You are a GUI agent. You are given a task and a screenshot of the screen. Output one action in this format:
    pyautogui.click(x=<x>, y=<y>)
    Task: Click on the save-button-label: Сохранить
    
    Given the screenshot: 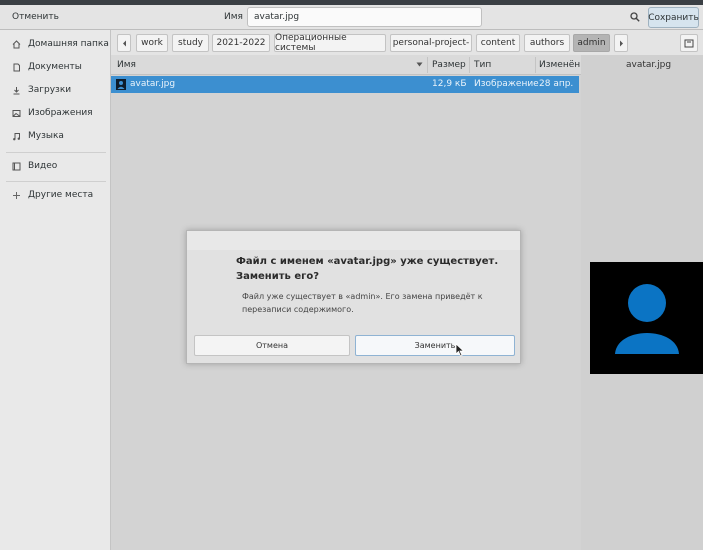 What is the action you would take?
    pyautogui.click(x=673, y=17)
    